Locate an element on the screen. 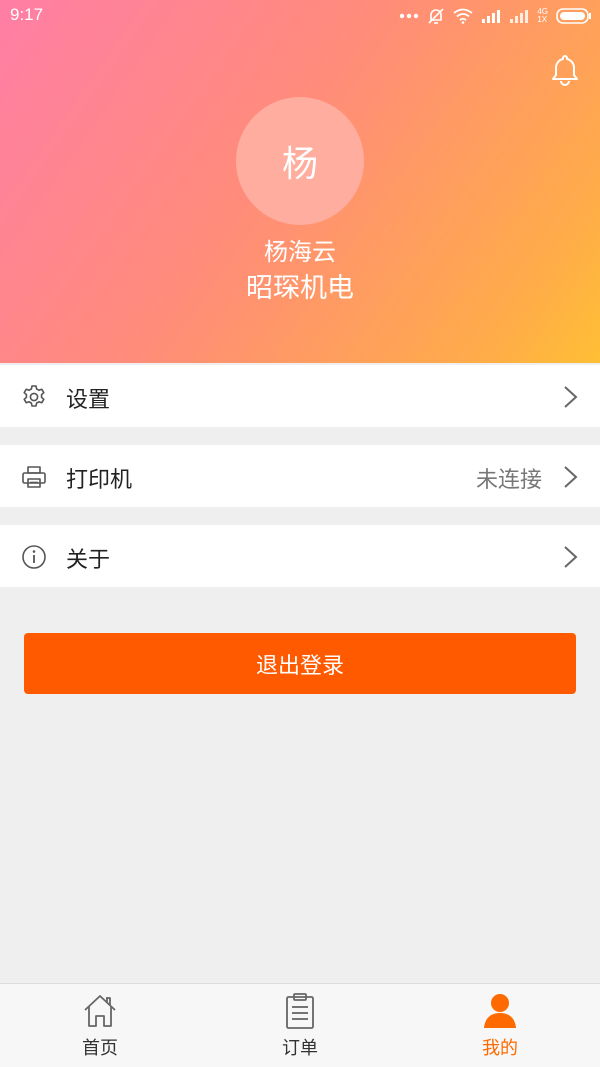 The height and width of the screenshot is (1067, 600). tab-orders: 订单 is located at coordinates (300, 1025).